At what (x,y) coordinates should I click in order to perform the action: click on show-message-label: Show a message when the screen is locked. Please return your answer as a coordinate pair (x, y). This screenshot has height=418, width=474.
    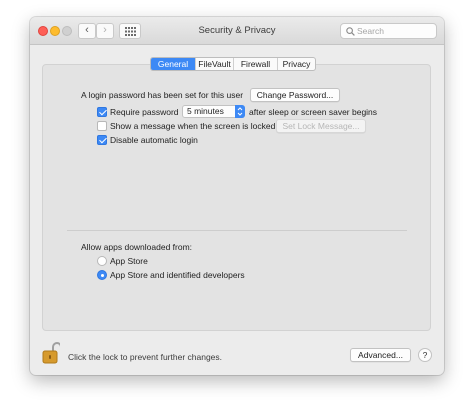
    Looking at the image, I should click on (193, 126).